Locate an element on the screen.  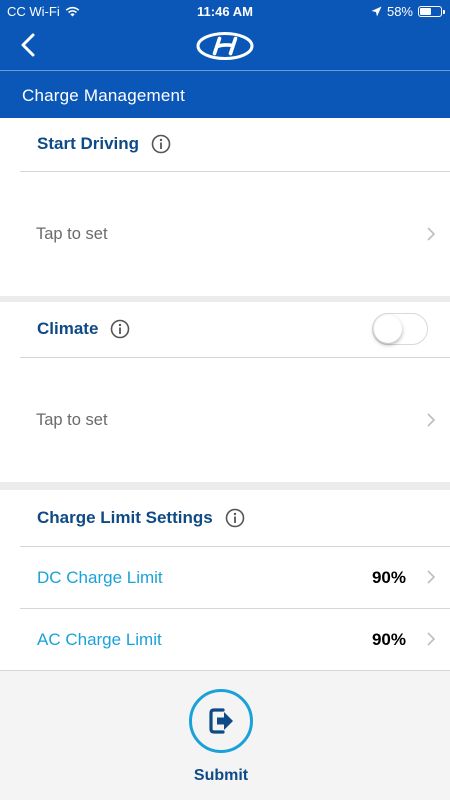
battery-percent: 58% is located at coordinates (399, 11).